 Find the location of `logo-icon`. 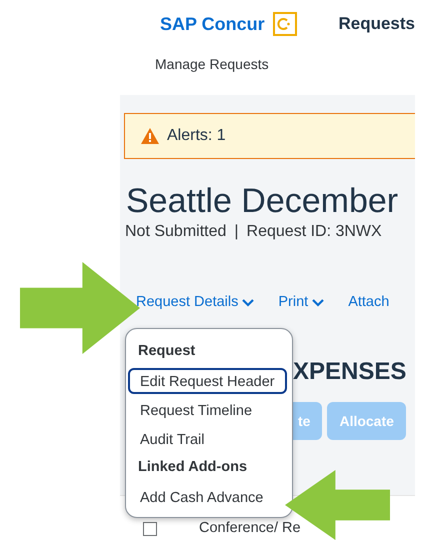

logo-icon is located at coordinates (284, 24).